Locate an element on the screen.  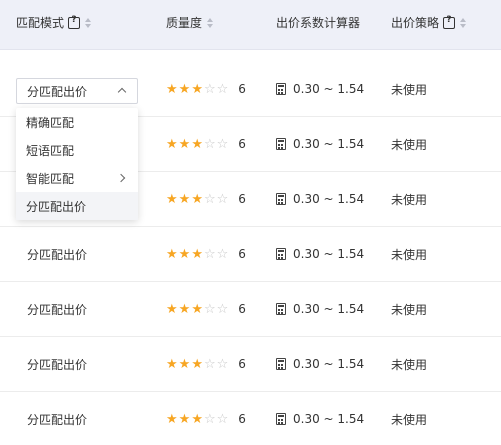
chevron-right-icon is located at coordinates (121, 178).